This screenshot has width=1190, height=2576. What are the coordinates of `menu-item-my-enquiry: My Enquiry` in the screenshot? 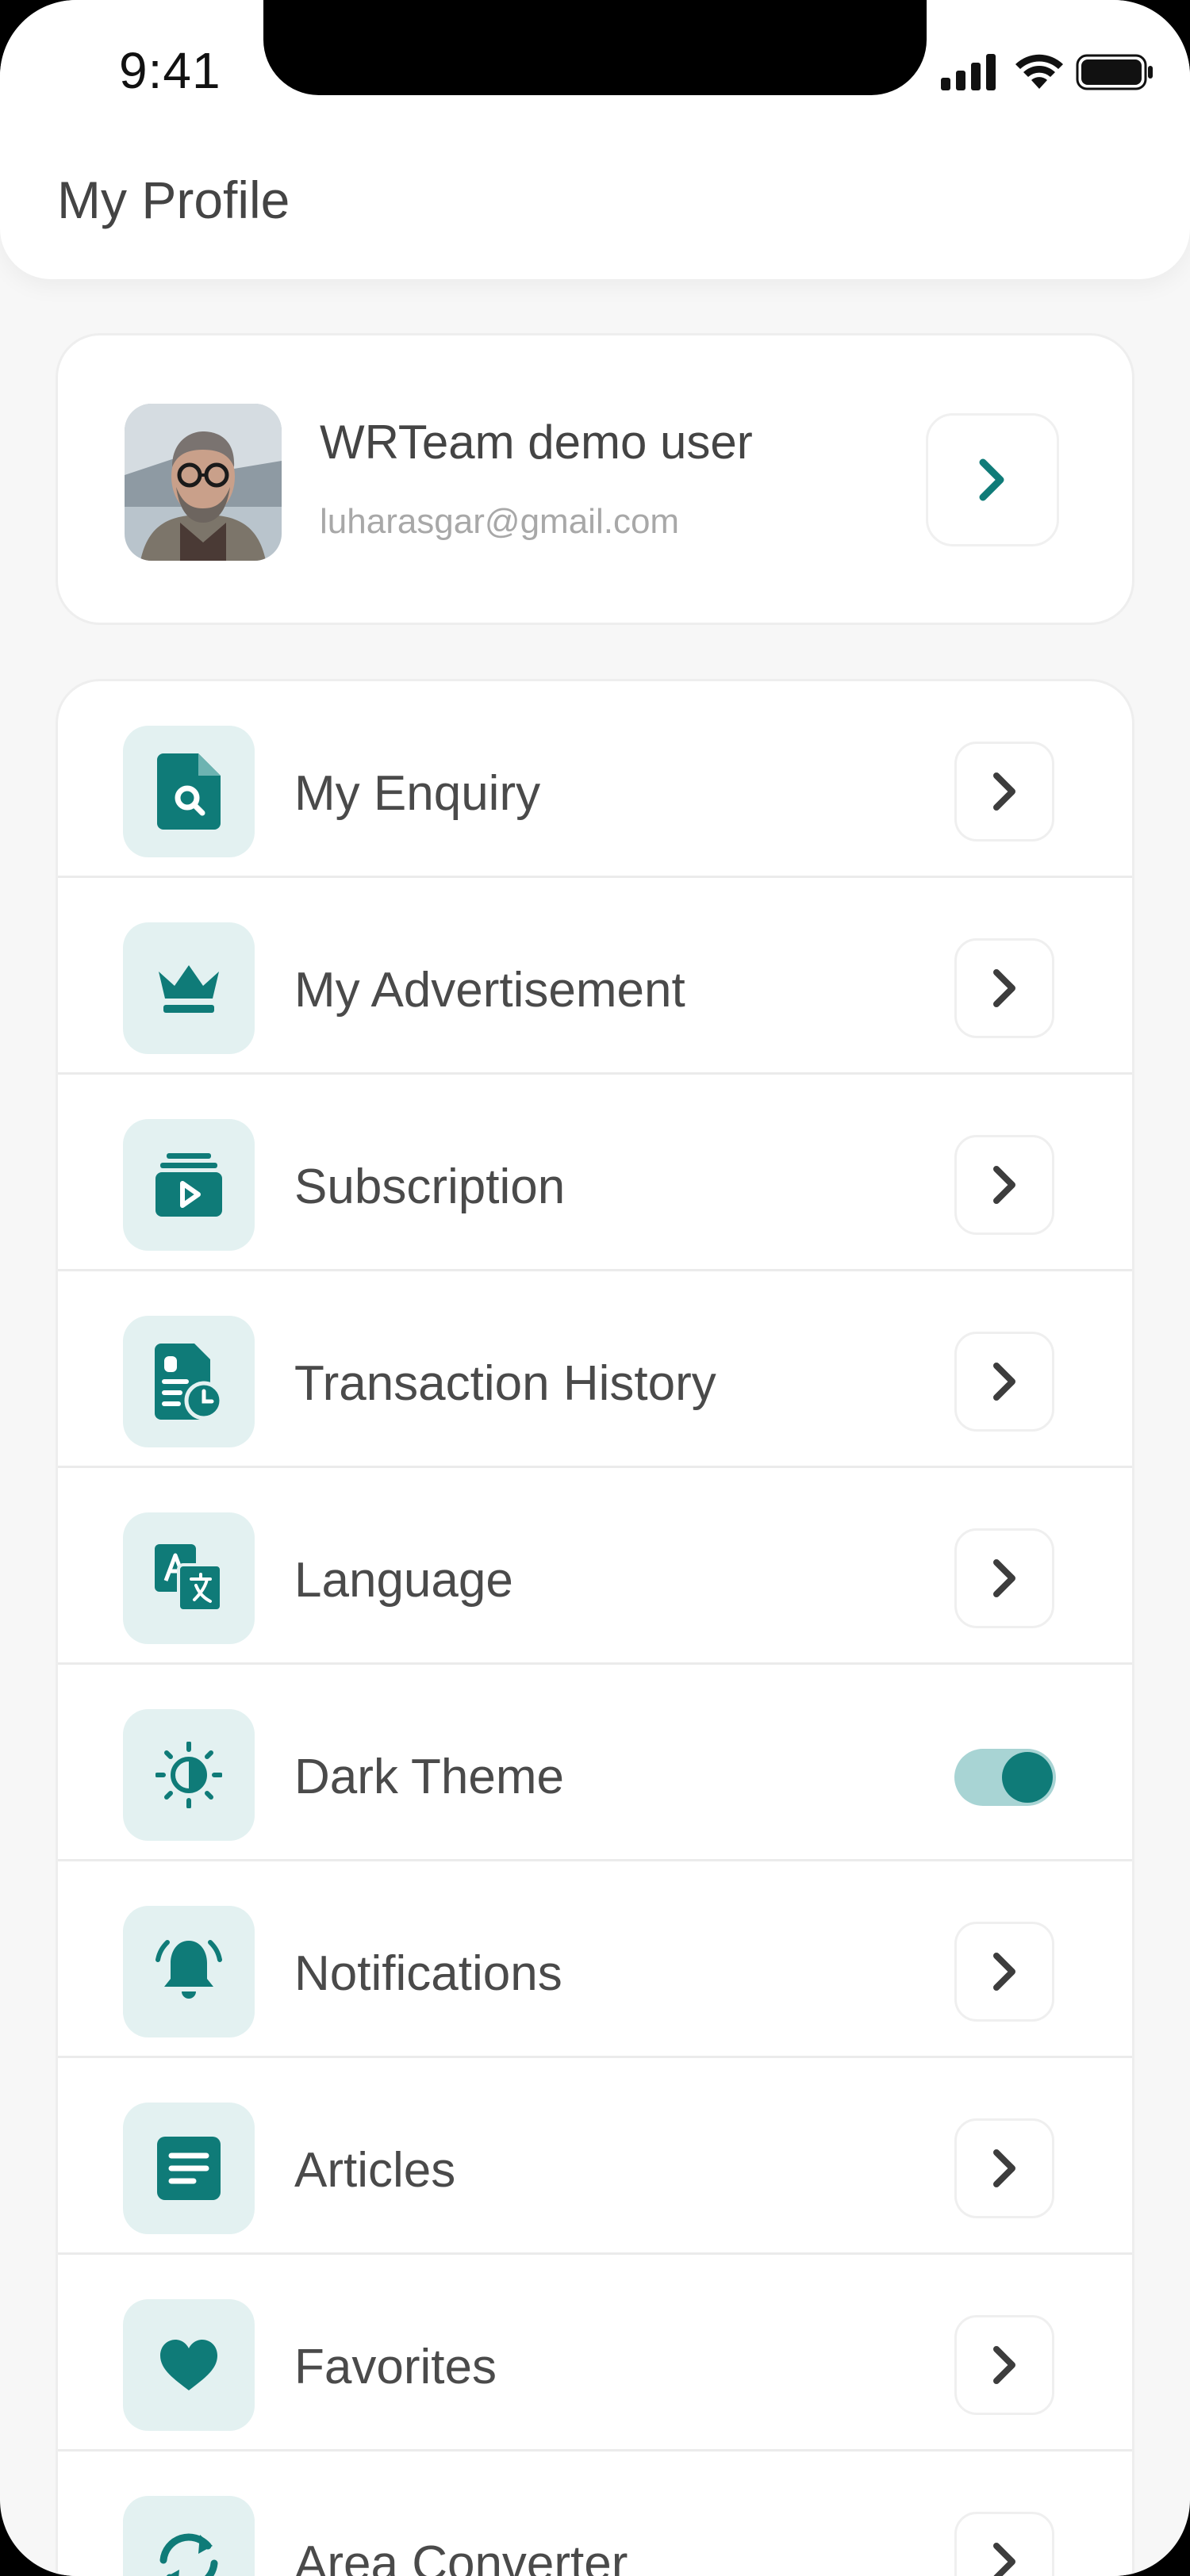 It's located at (595, 780).